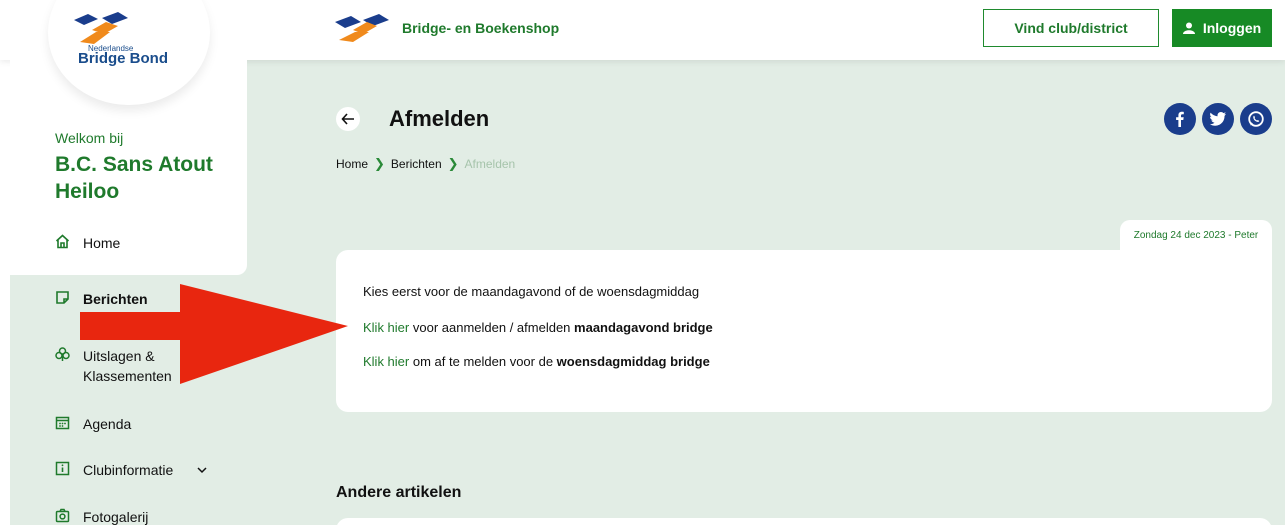 This screenshot has width=1285, height=525. I want to click on page-title: Afmelden, so click(439, 118).